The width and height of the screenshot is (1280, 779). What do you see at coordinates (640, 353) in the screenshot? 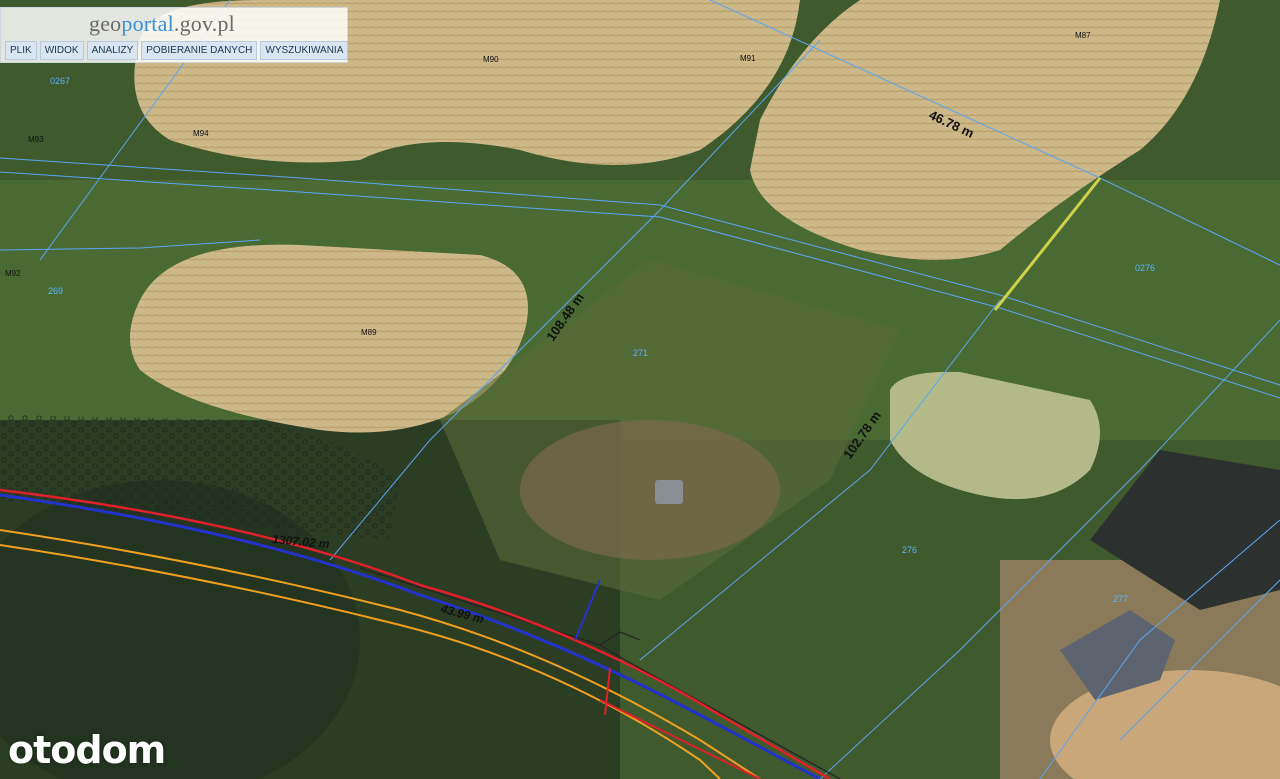
I see `parcel-label-271: 271` at bounding box center [640, 353].